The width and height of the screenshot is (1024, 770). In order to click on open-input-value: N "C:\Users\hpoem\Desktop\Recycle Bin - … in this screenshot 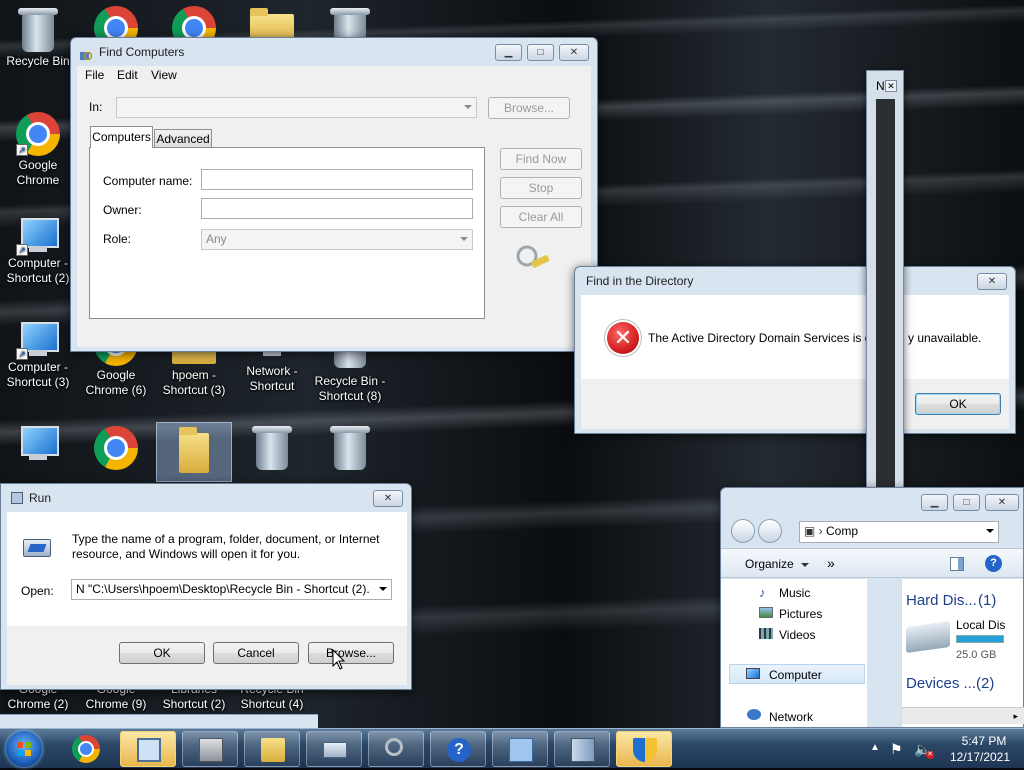, I will do `click(223, 589)`.